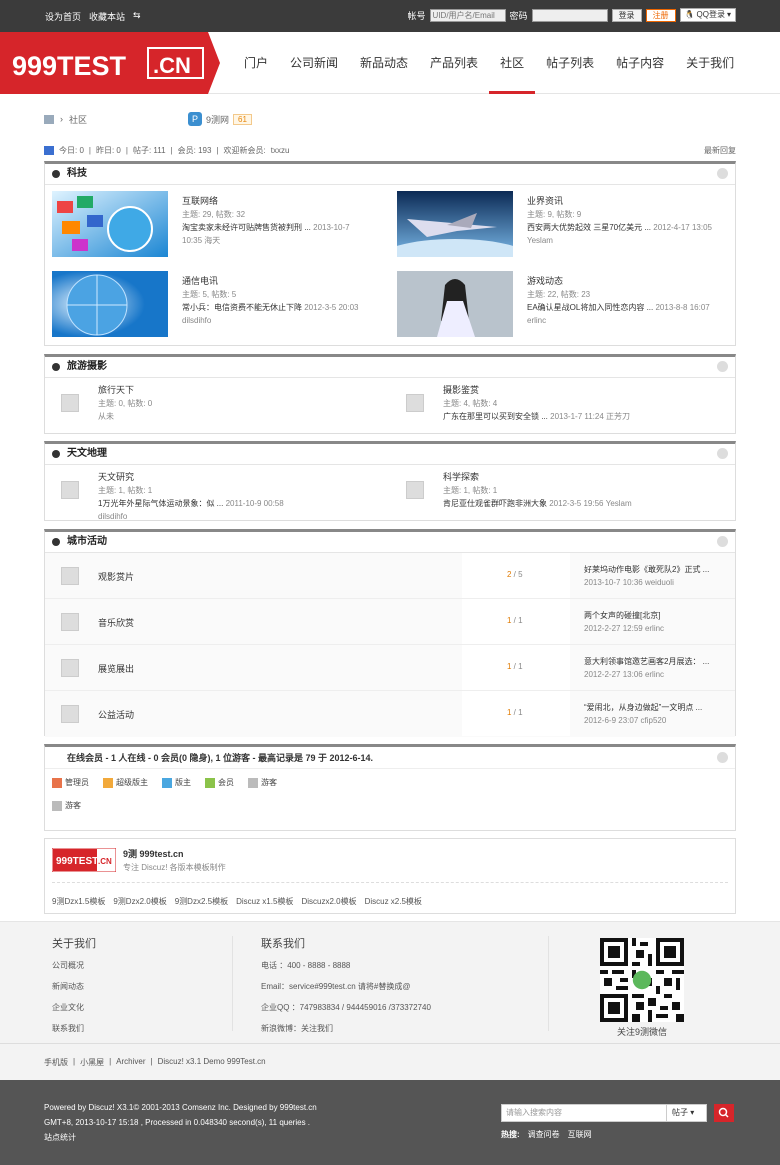 This screenshot has height=1165, width=780. What do you see at coordinates (130, 1062) in the screenshot?
I see `archiver-link: Archiver` at bounding box center [130, 1062].